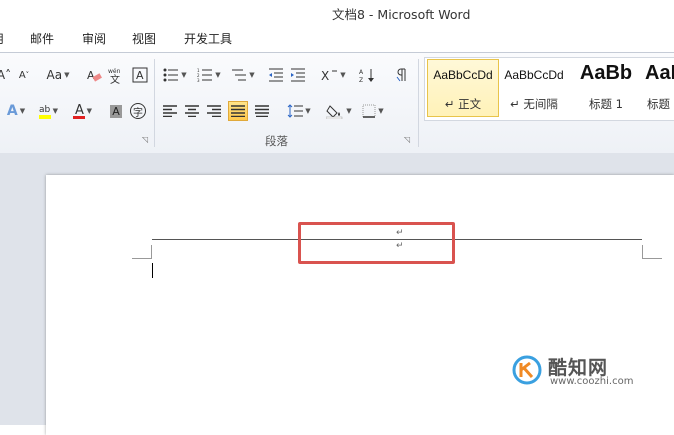 This screenshot has height=435, width=674. Describe the element at coordinates (152, 270) in the screenshot. I see `text-cursor` at that location.